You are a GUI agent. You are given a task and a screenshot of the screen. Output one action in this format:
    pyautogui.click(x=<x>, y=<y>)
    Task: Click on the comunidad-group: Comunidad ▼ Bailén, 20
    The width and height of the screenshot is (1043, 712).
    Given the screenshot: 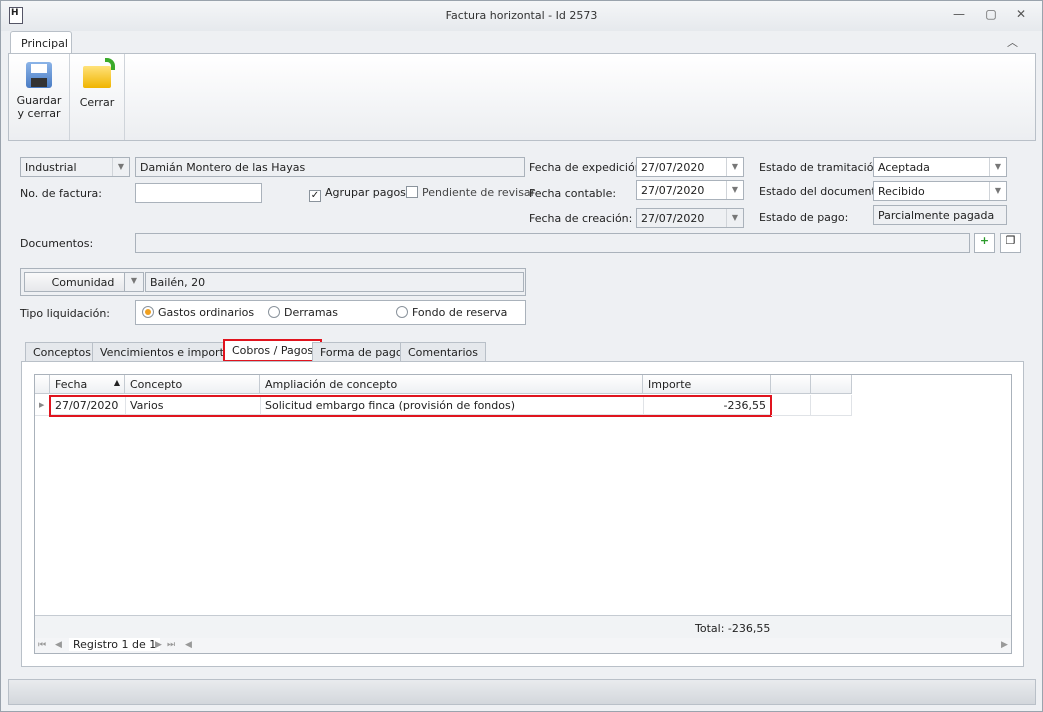 What is the action you would take?
    pyautogui.click(x=273, y=282)
    